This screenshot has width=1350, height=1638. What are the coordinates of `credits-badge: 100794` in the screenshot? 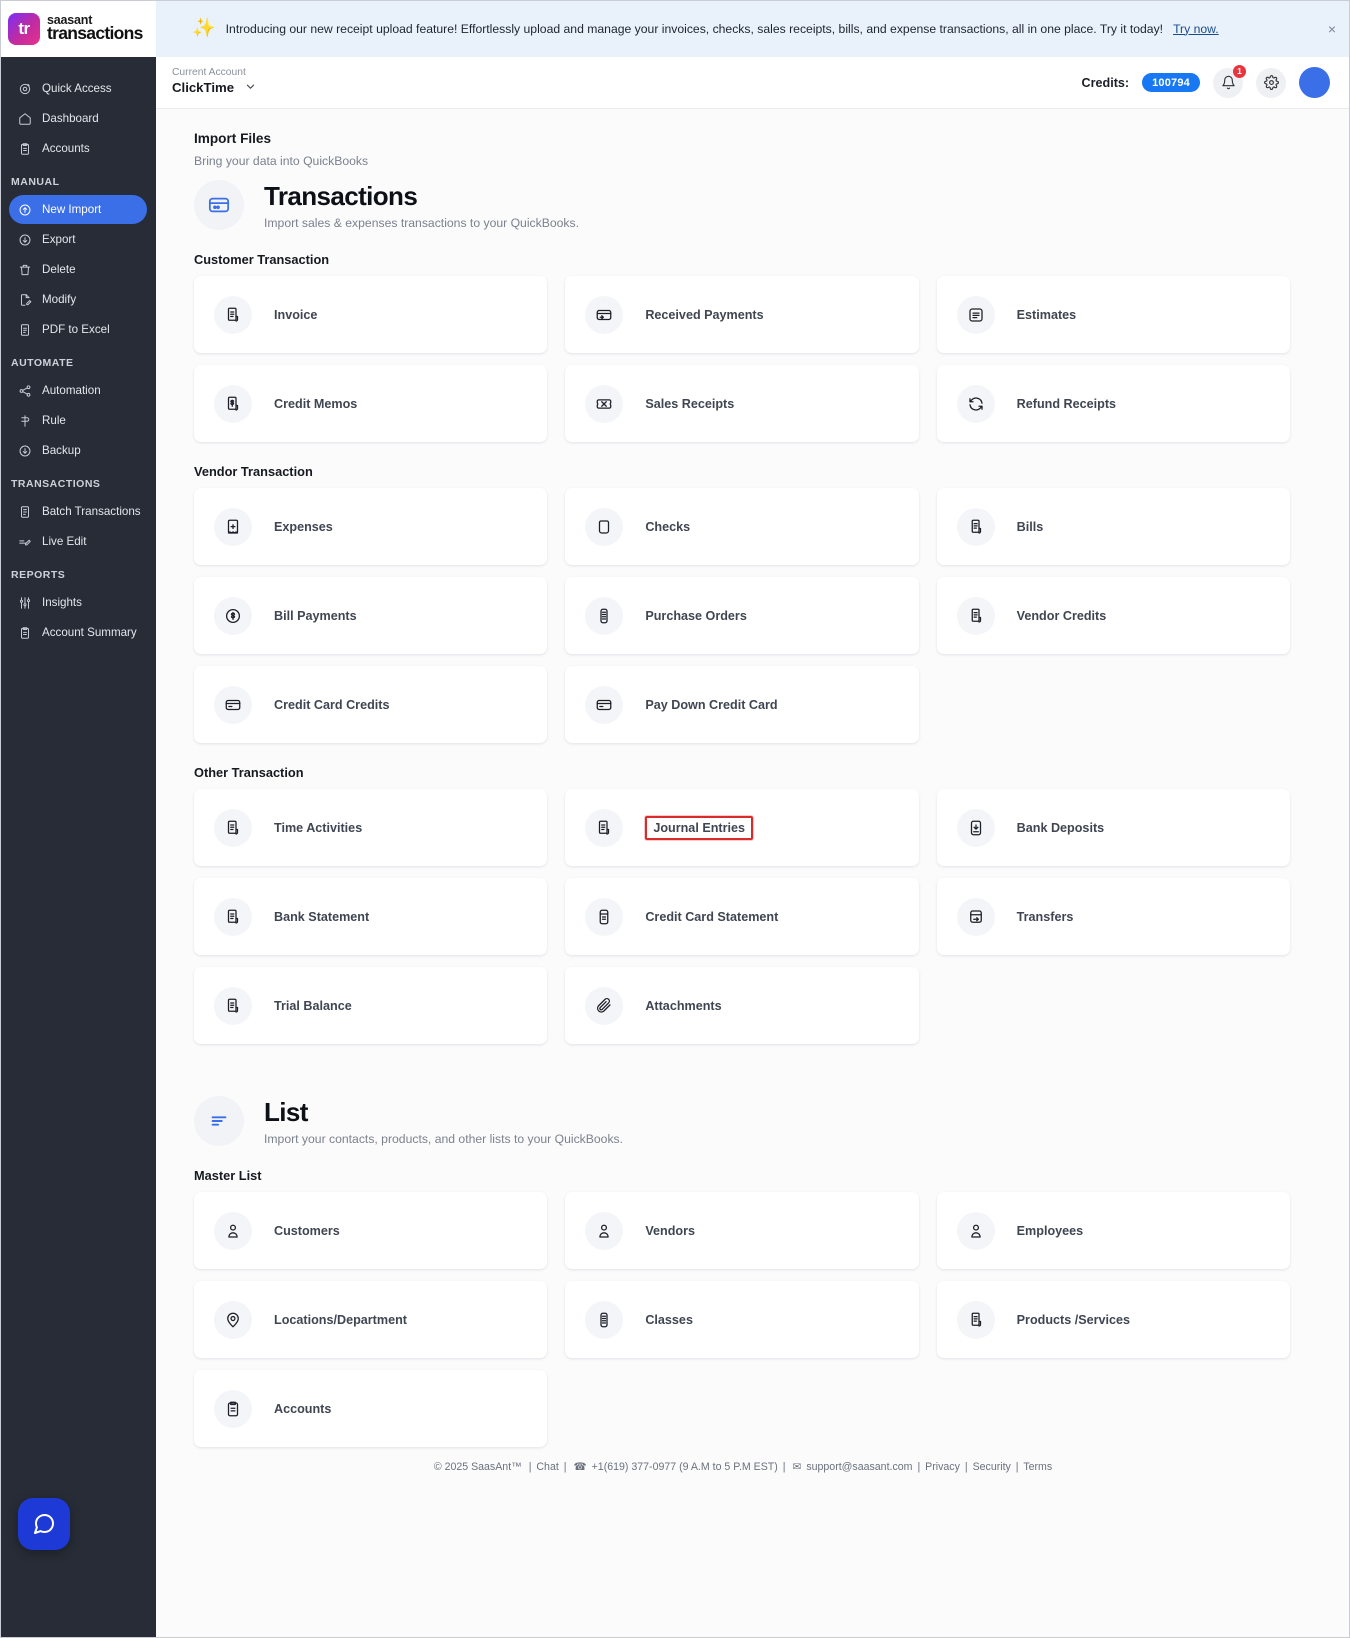 It's located at (1171, 82).